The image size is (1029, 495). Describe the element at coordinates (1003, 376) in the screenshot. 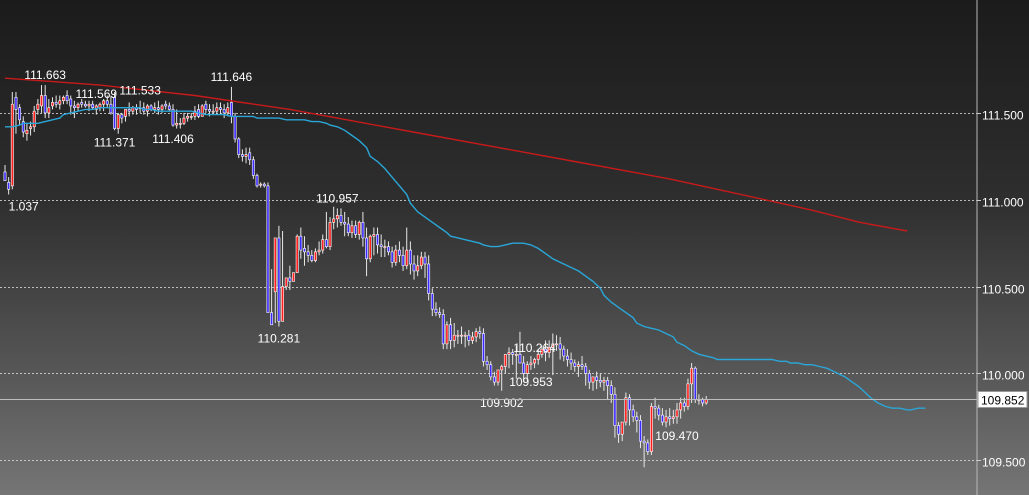

I see `y-tick-label: 110.000` at that location.